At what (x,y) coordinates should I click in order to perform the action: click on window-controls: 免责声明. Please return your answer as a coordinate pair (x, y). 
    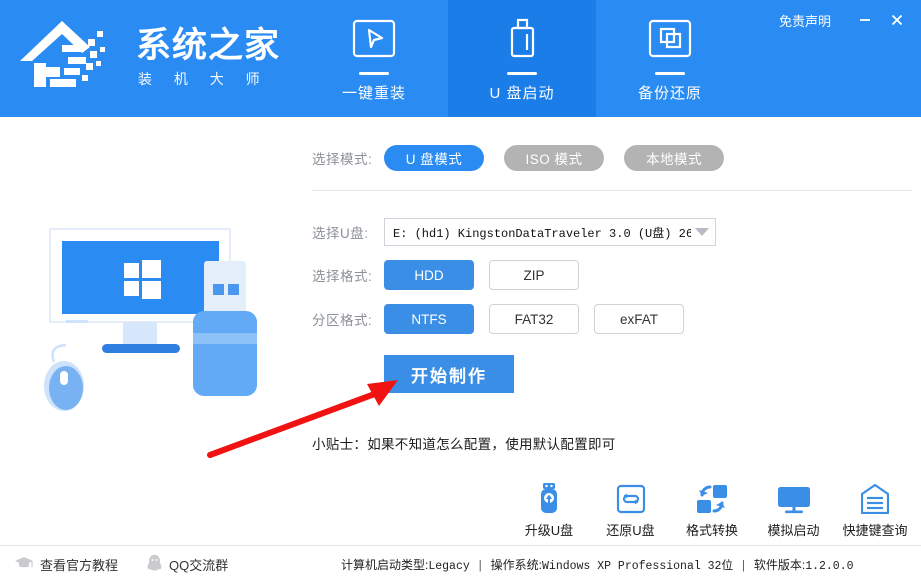
    Looking at the image, I should click on (850, 20).